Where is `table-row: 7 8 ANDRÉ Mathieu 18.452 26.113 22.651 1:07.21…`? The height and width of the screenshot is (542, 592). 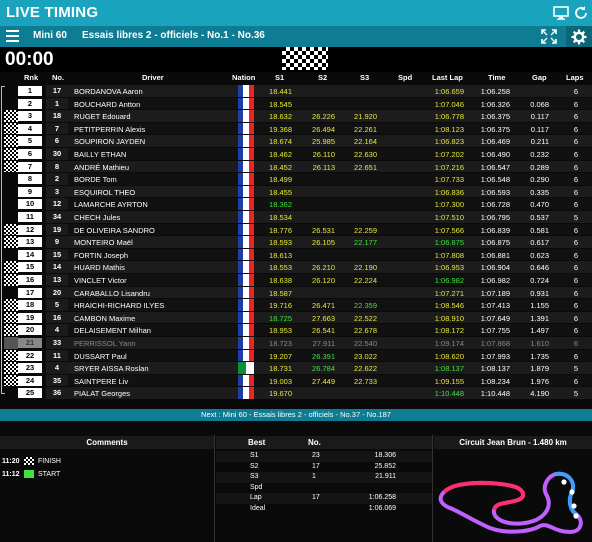 table-row: 7 8 ANDRÉ Mathieu 18.452 26.113 22.651 1:07.21… is located at coordinates (296, 167).